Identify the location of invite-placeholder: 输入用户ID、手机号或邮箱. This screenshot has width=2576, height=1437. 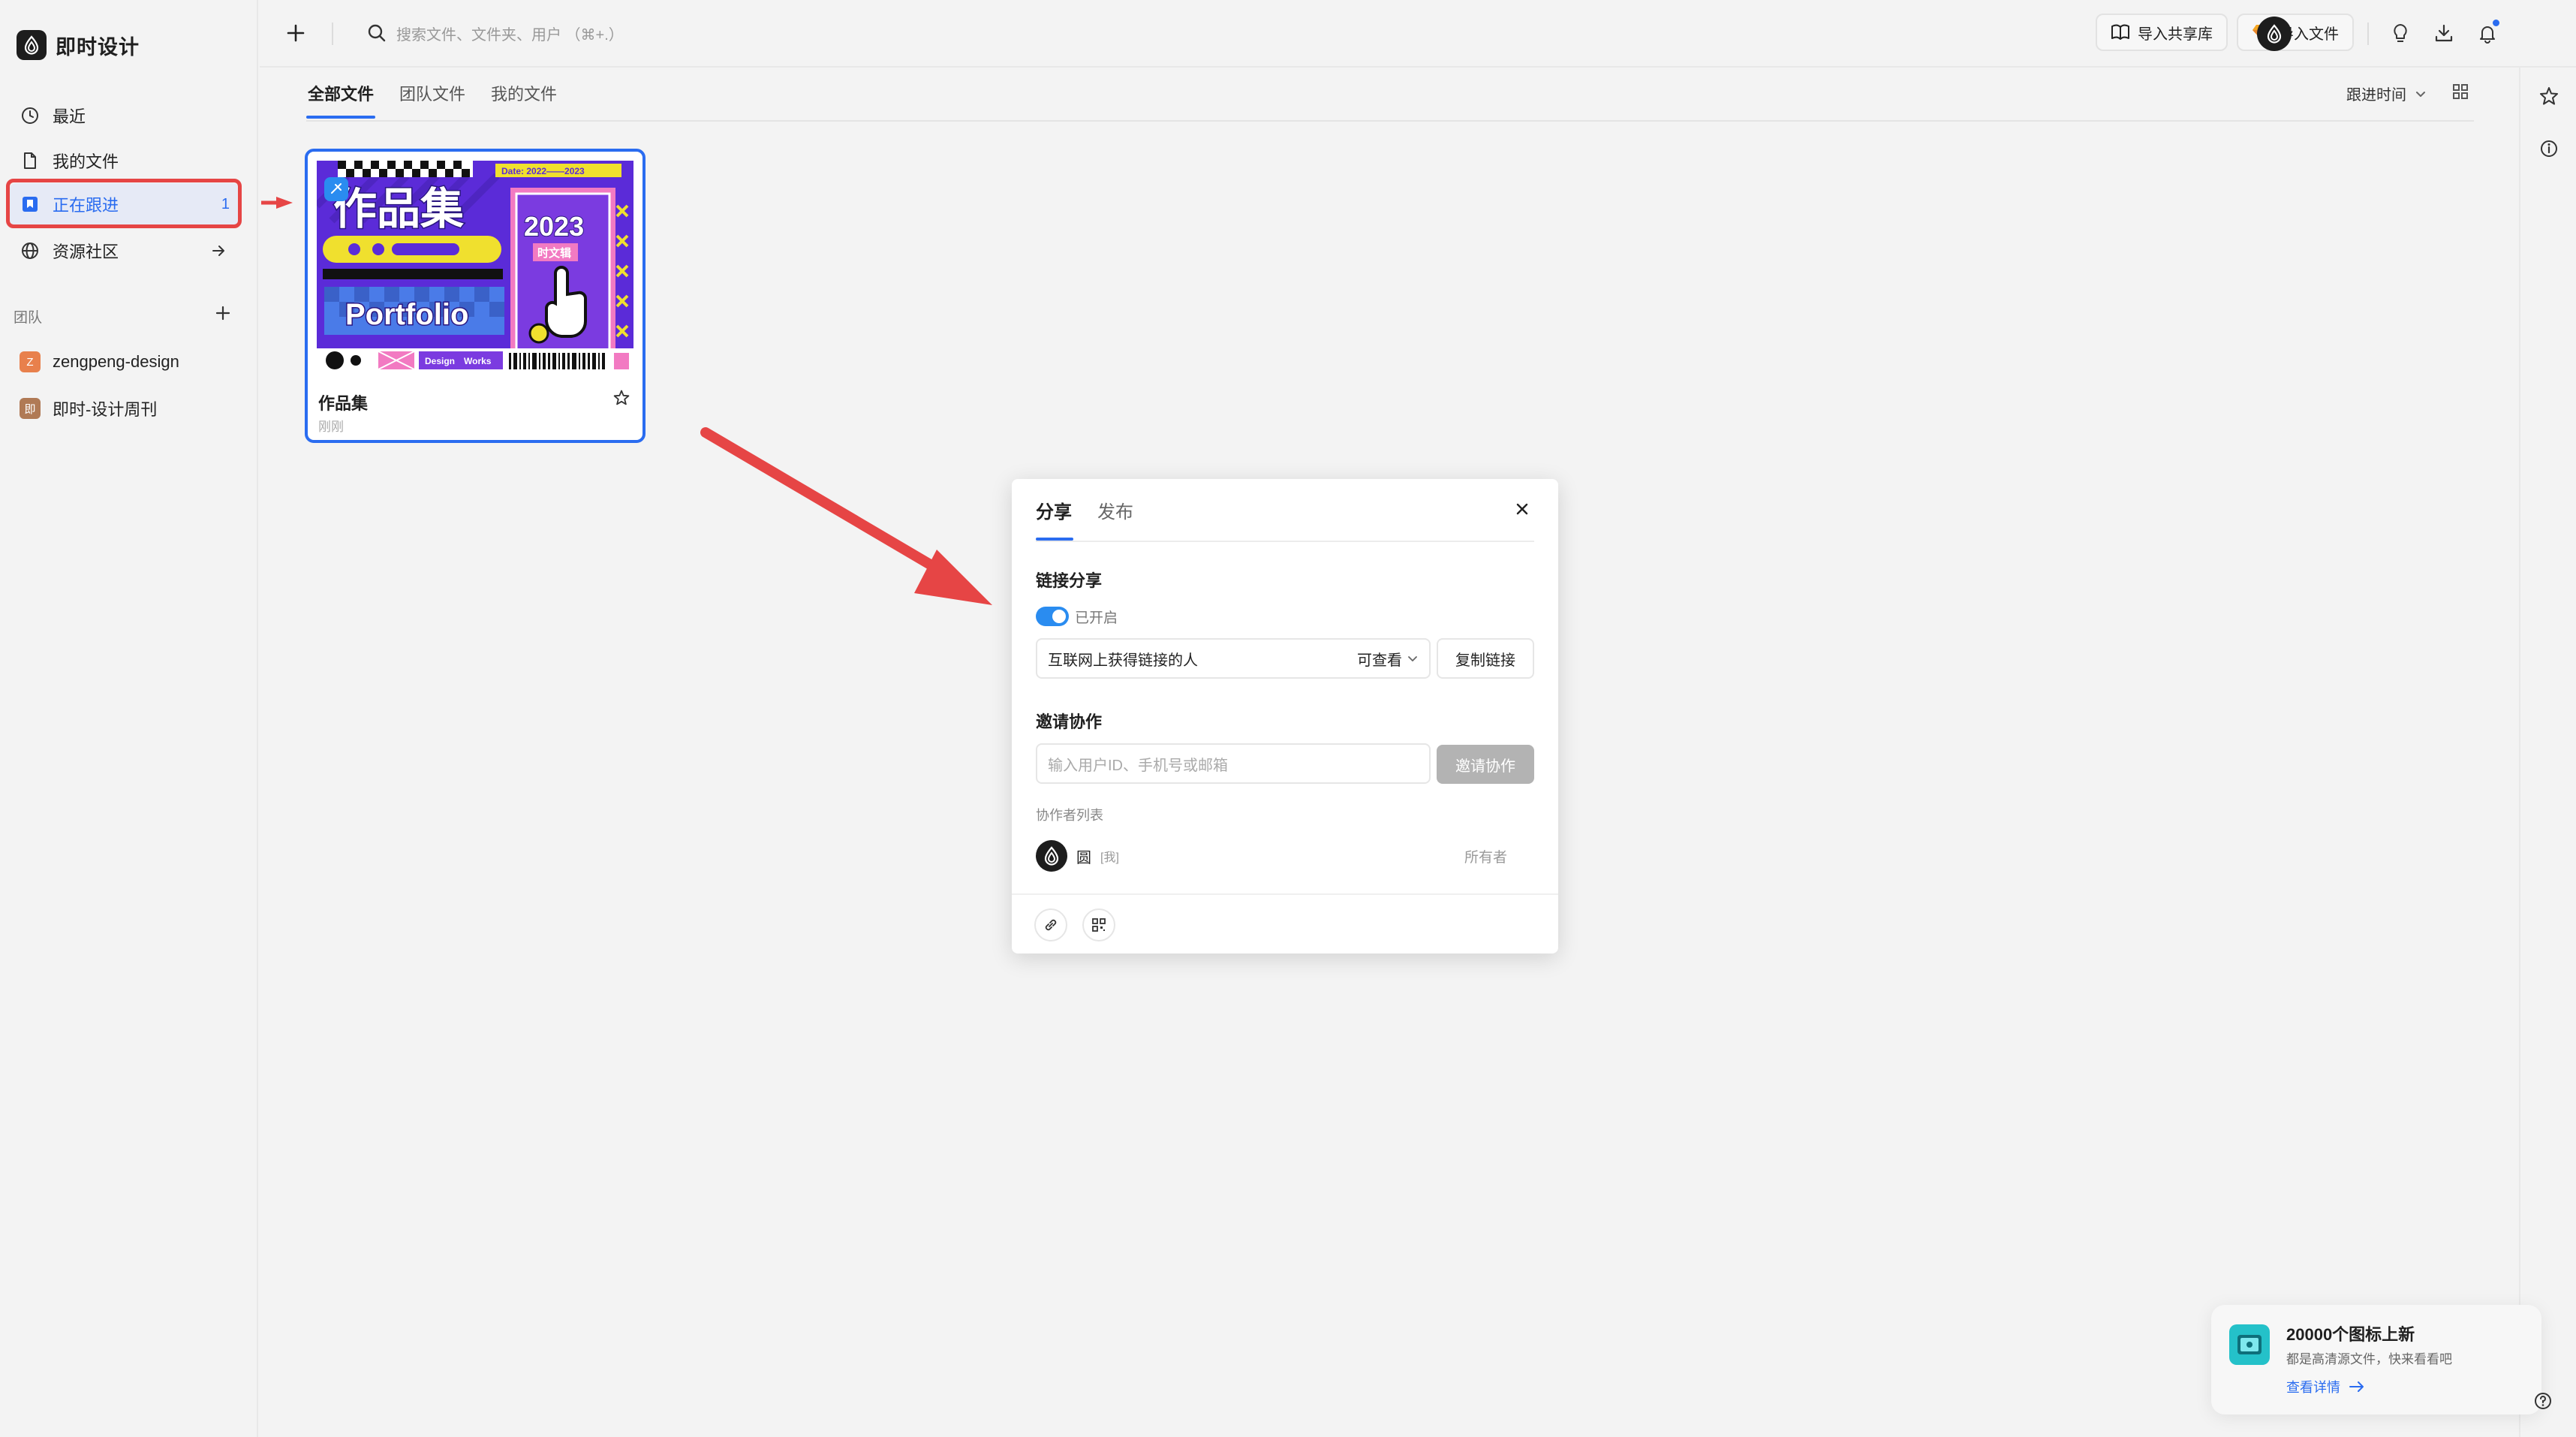
(1138, 765).